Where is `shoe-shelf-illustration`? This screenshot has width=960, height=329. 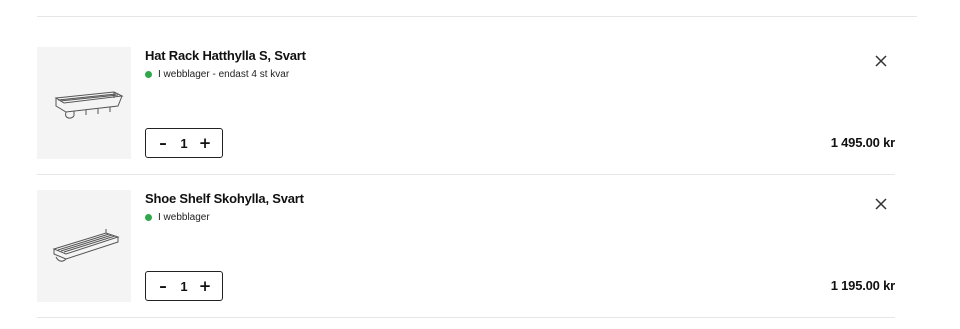 shoe-shelf-illustration is located at coordinates (86, 245).